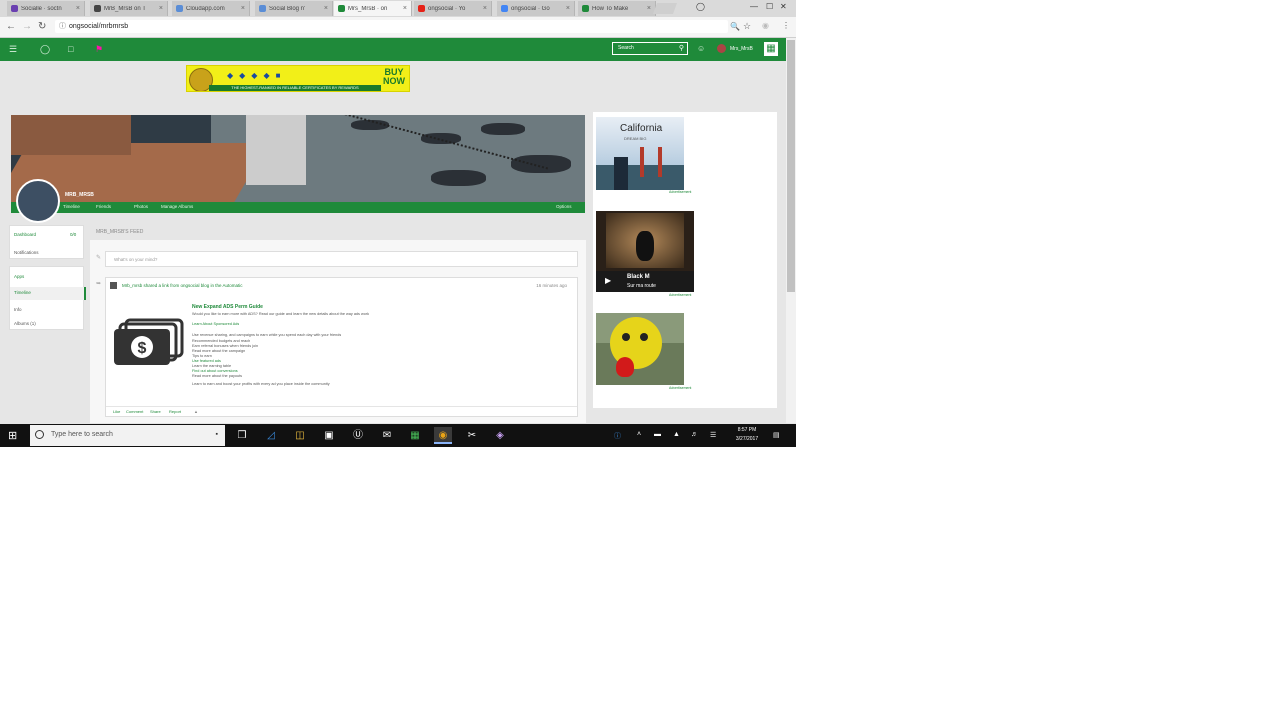  Describe the element at coordinates (13, 49) in the screenshot. I see `hamburger-menu-icon: ☰` at that location.